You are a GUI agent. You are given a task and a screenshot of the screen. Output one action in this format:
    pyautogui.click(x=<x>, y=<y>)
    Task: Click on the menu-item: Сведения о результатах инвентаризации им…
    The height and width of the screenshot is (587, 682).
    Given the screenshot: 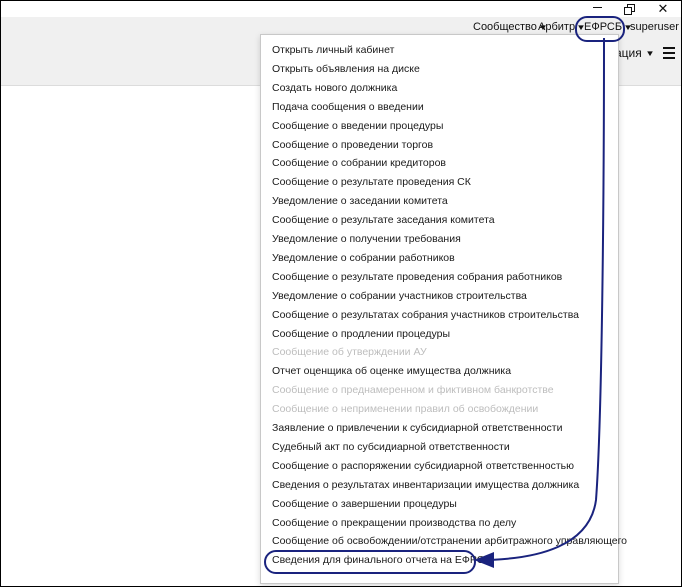 What is the action you would take?
    pyautogui.click(x=425, y=485)
    